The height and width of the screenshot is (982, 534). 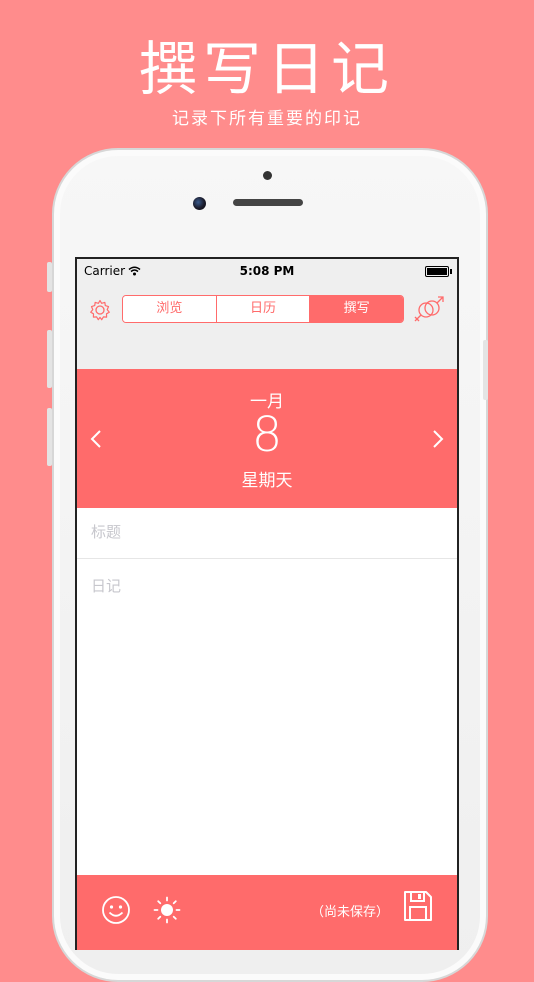 I want to click on smiley-icon, so click(x=116, y=910).